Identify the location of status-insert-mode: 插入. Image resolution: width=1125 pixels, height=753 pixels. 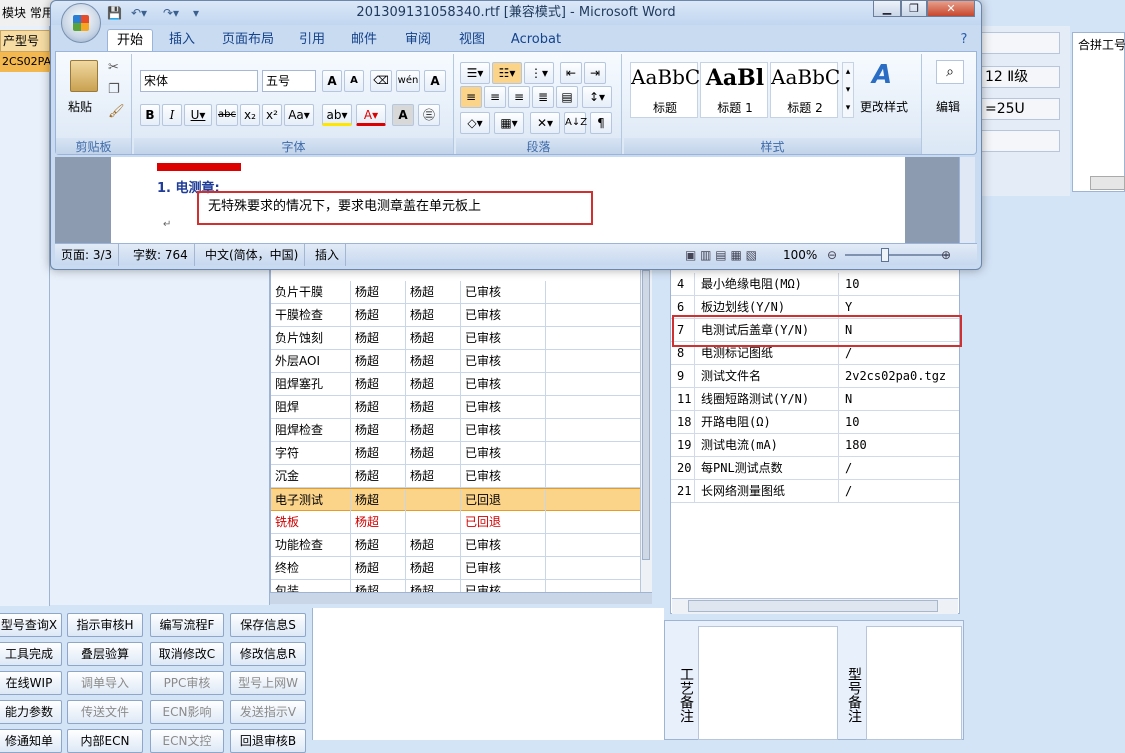
(328, 255).